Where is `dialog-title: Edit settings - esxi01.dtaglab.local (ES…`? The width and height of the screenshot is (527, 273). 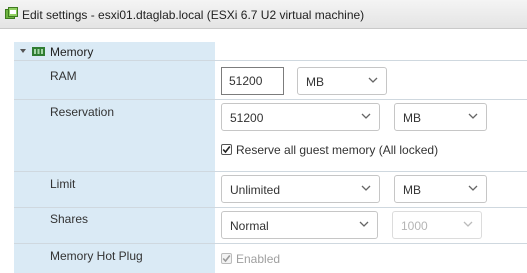 dialog-title: Edit settings - esxi01.dtaglab.local (ES… is located at coordinates (193, 15).